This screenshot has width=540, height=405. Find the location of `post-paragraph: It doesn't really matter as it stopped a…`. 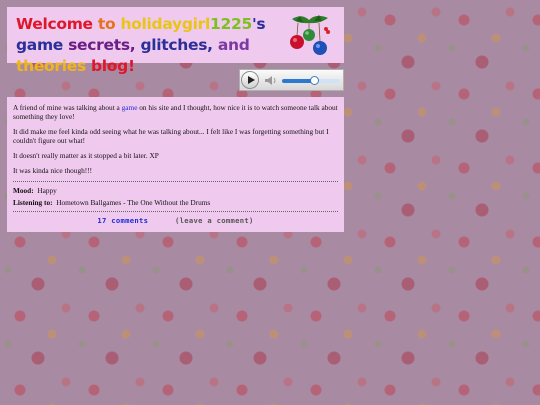

post-paragraph: It doesn't really matter as it stopped a… is located at coordinates (86, 155).